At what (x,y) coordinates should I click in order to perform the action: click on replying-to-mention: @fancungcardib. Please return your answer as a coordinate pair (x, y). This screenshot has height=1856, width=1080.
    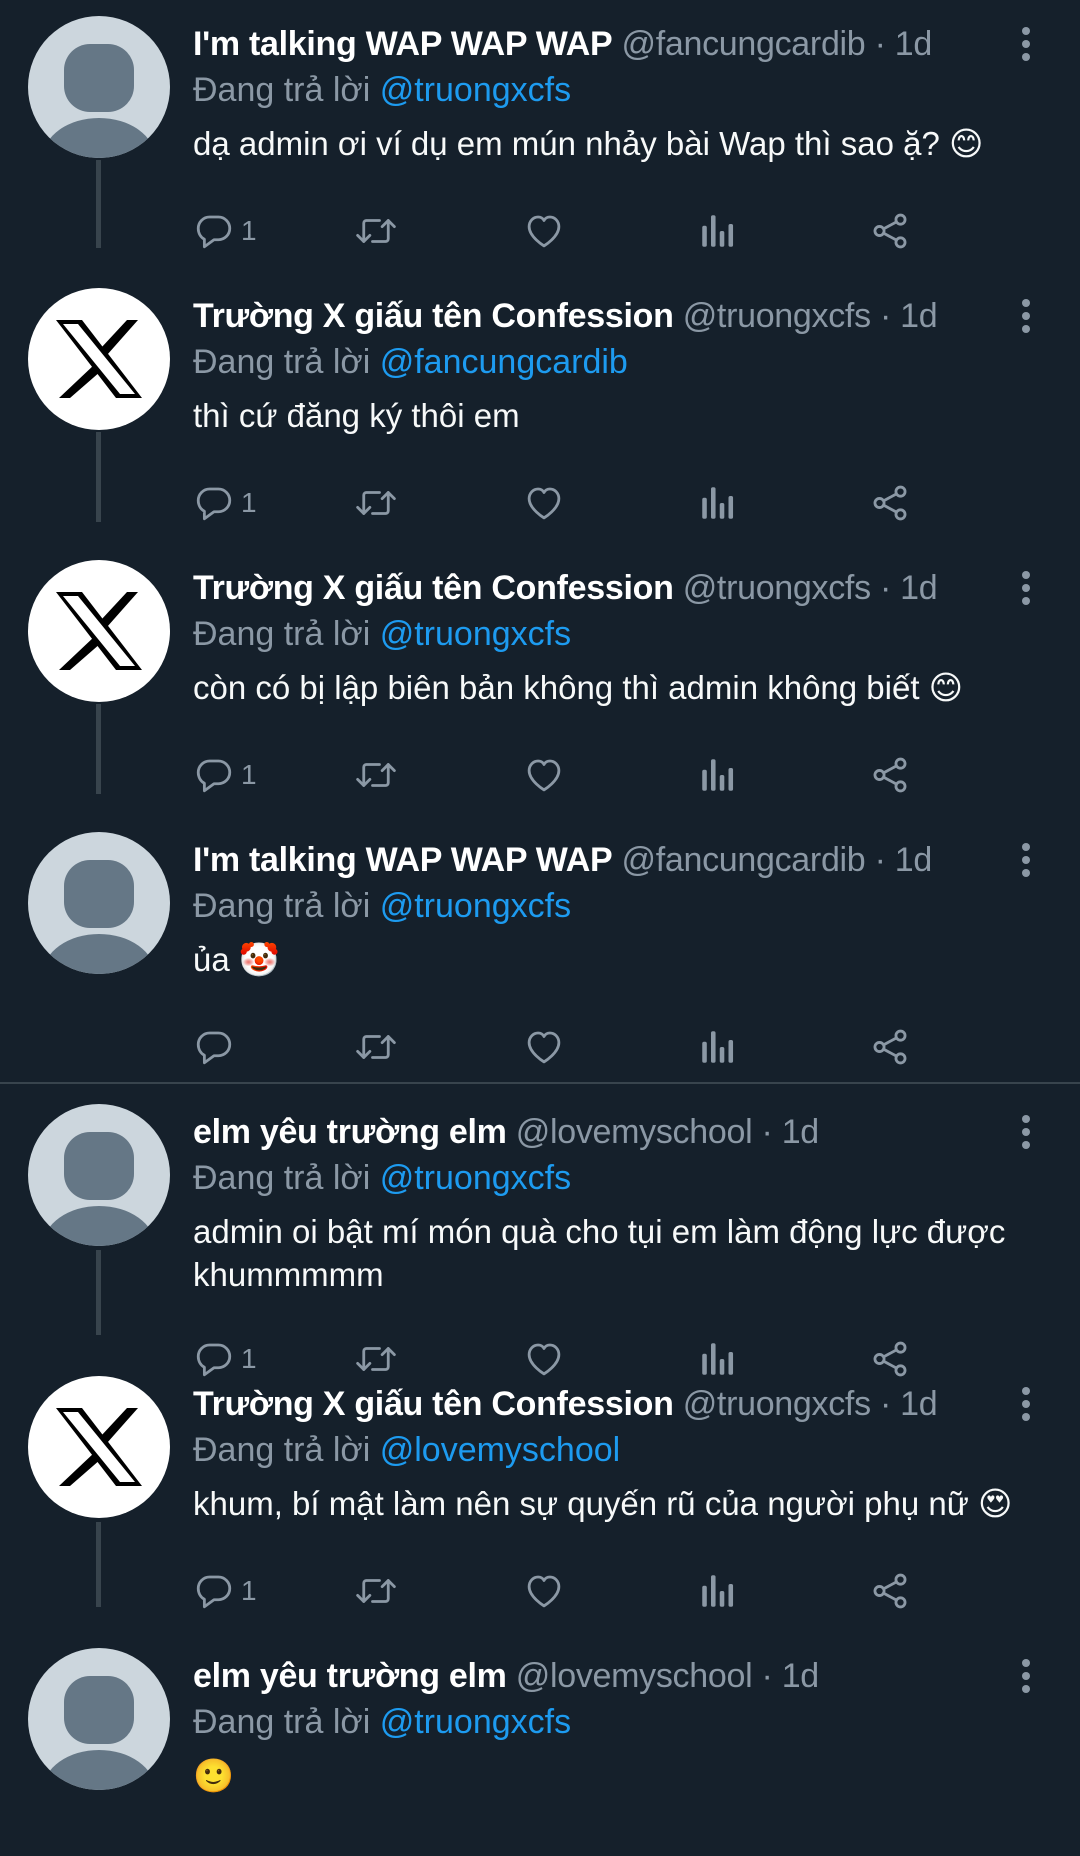
    Looking at the image, I should click on (504, 362).